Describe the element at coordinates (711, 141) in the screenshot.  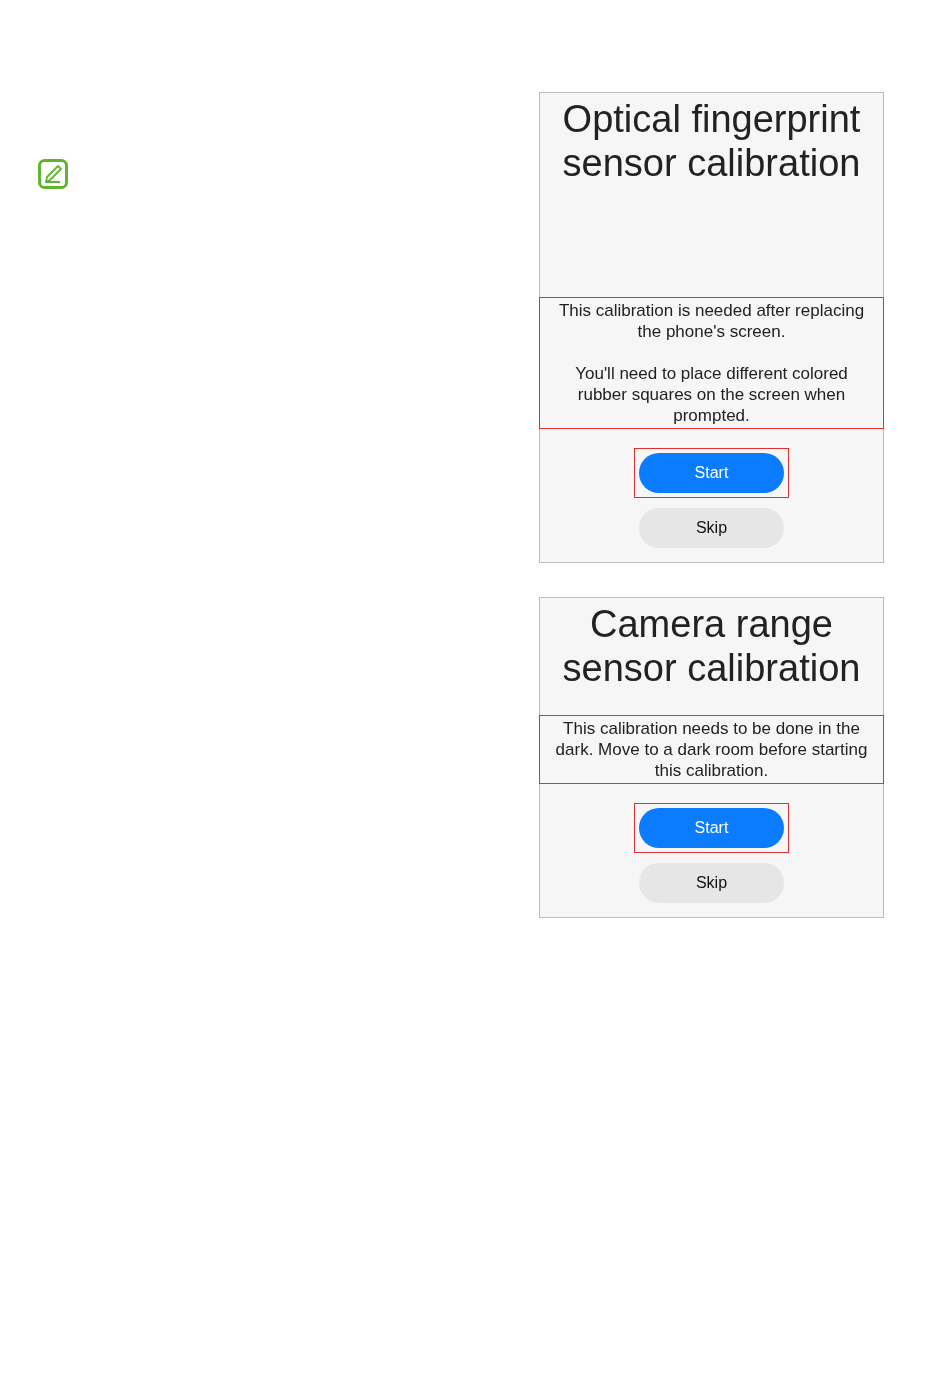
I see `screen-title: Optical fingerprint sensor calibration` at that location.